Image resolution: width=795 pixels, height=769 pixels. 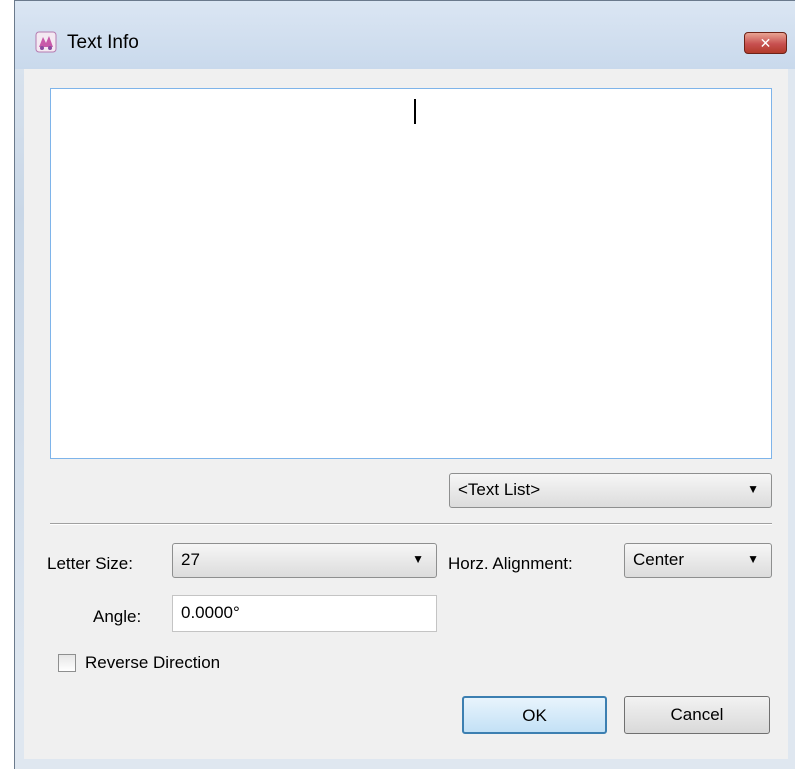 I want to click on window-title: Text Info, so click(x=103, y=42).